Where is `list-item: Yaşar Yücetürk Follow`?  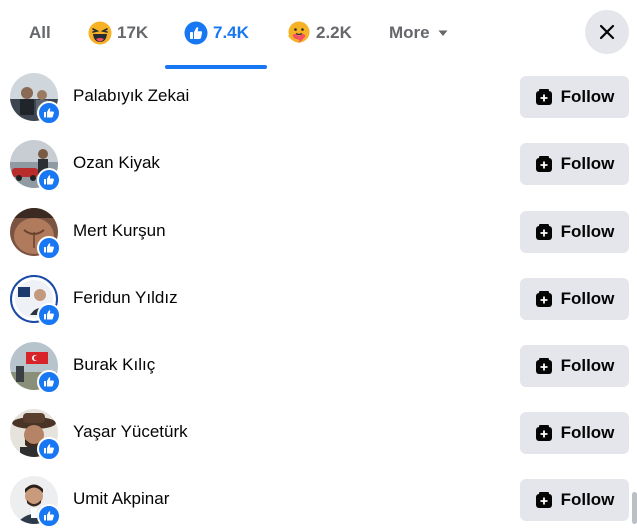 list-item: Yaşar Yücetürk Follow is located at coordinates (318, 430).